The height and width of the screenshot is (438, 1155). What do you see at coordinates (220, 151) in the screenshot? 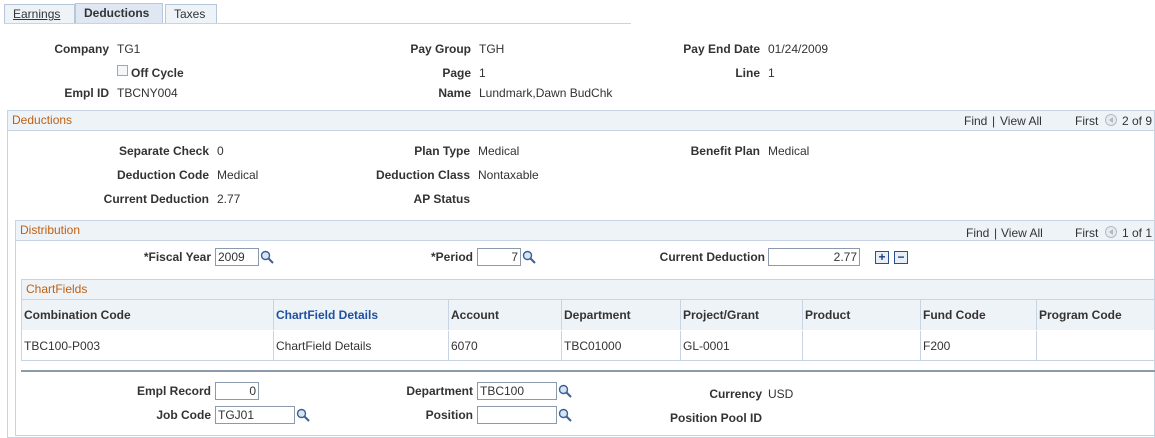
I see `separate-check-value: 0` at bounding box center [220, 151].